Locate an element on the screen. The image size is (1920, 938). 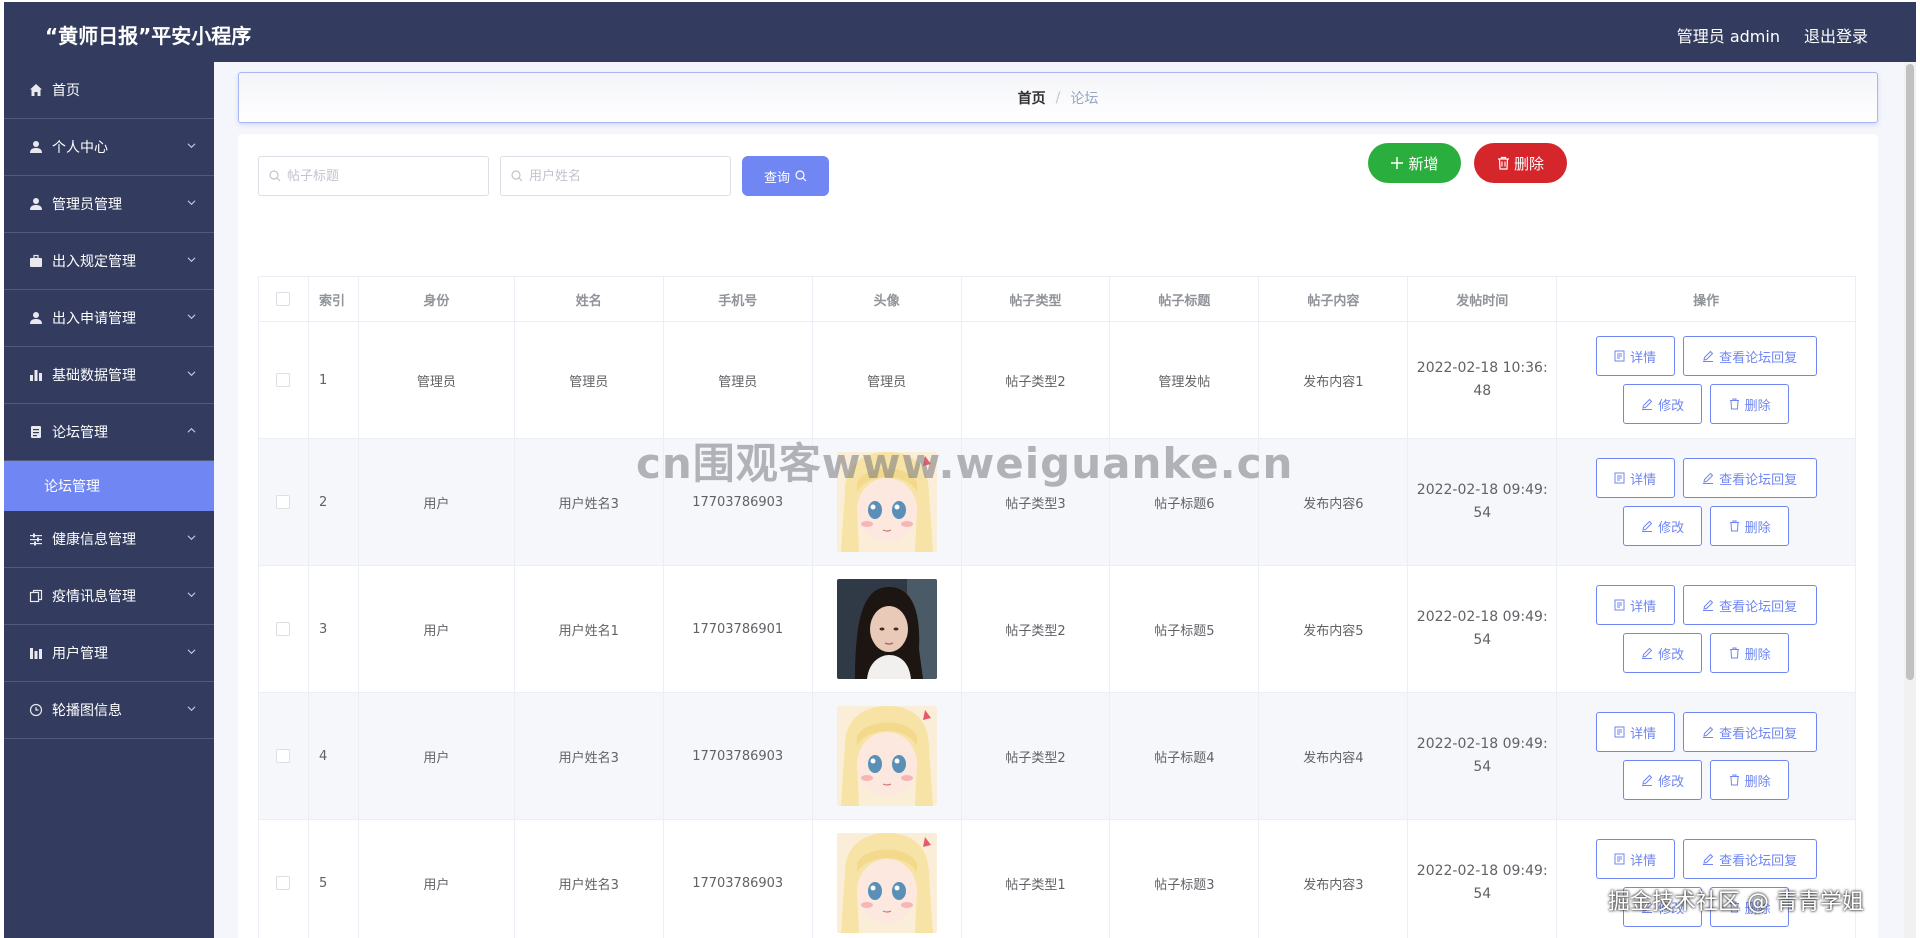
sidebar-item-label: 出入规定管理 is located at coordinates (94, 262).